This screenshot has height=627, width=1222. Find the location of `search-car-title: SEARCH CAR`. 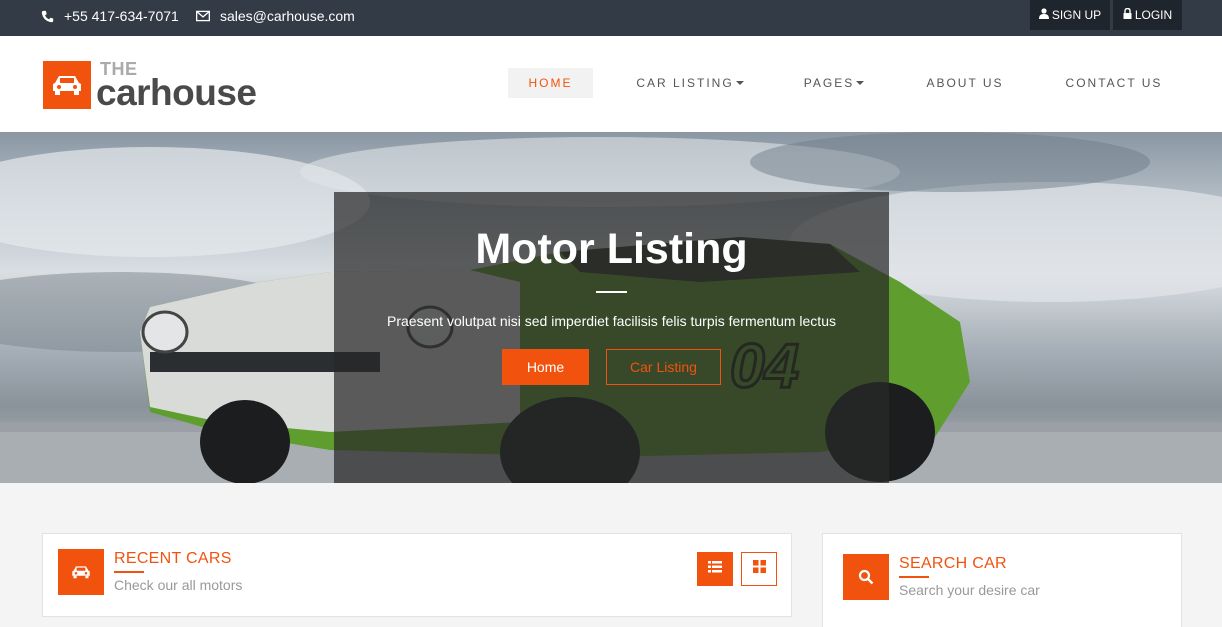

search-car-title: SEARCH CAR is located at coordinates (953, 563).